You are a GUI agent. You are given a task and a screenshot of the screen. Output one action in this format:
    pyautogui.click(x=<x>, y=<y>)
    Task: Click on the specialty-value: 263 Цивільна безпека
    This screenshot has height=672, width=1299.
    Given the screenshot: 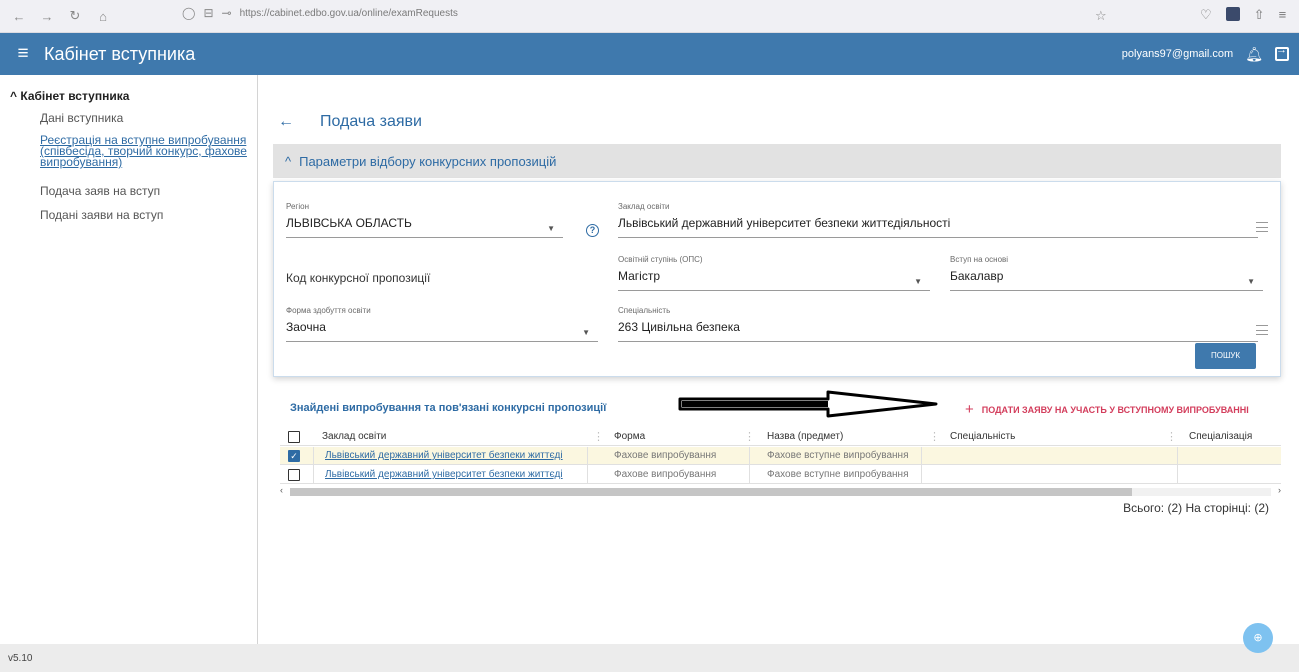 What is the action you would take?
    pyautogui.click(x=679, y=327)
    